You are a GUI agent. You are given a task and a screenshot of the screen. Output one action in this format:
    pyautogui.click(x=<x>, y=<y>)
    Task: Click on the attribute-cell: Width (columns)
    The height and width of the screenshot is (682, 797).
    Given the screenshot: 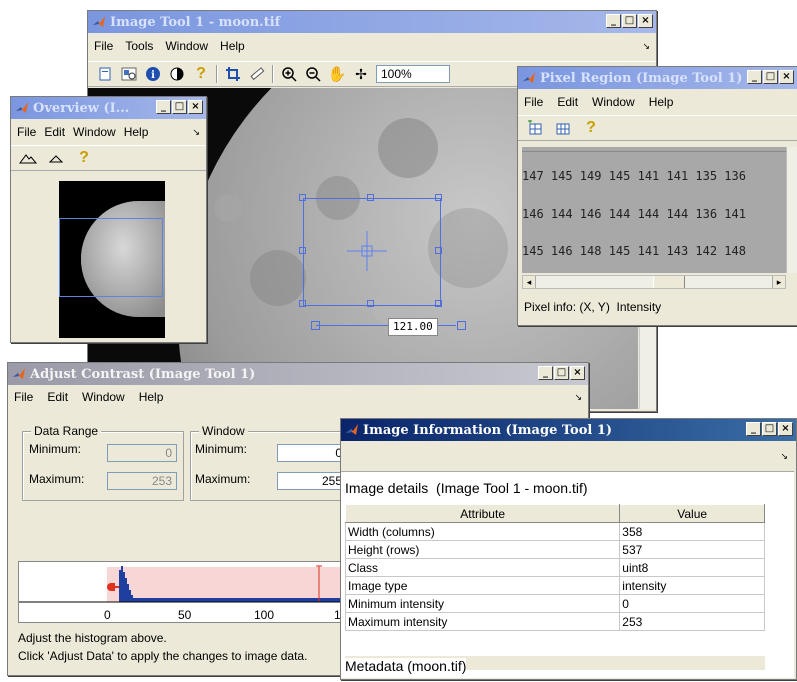 What is the action you would take?
    pyautogui.click(x=482, y=531)
    